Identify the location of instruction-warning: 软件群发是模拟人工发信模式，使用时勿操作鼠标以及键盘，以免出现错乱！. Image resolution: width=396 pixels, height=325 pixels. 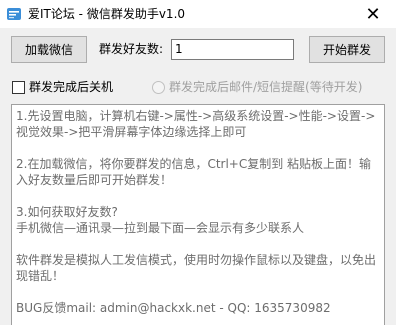
(196, 268).